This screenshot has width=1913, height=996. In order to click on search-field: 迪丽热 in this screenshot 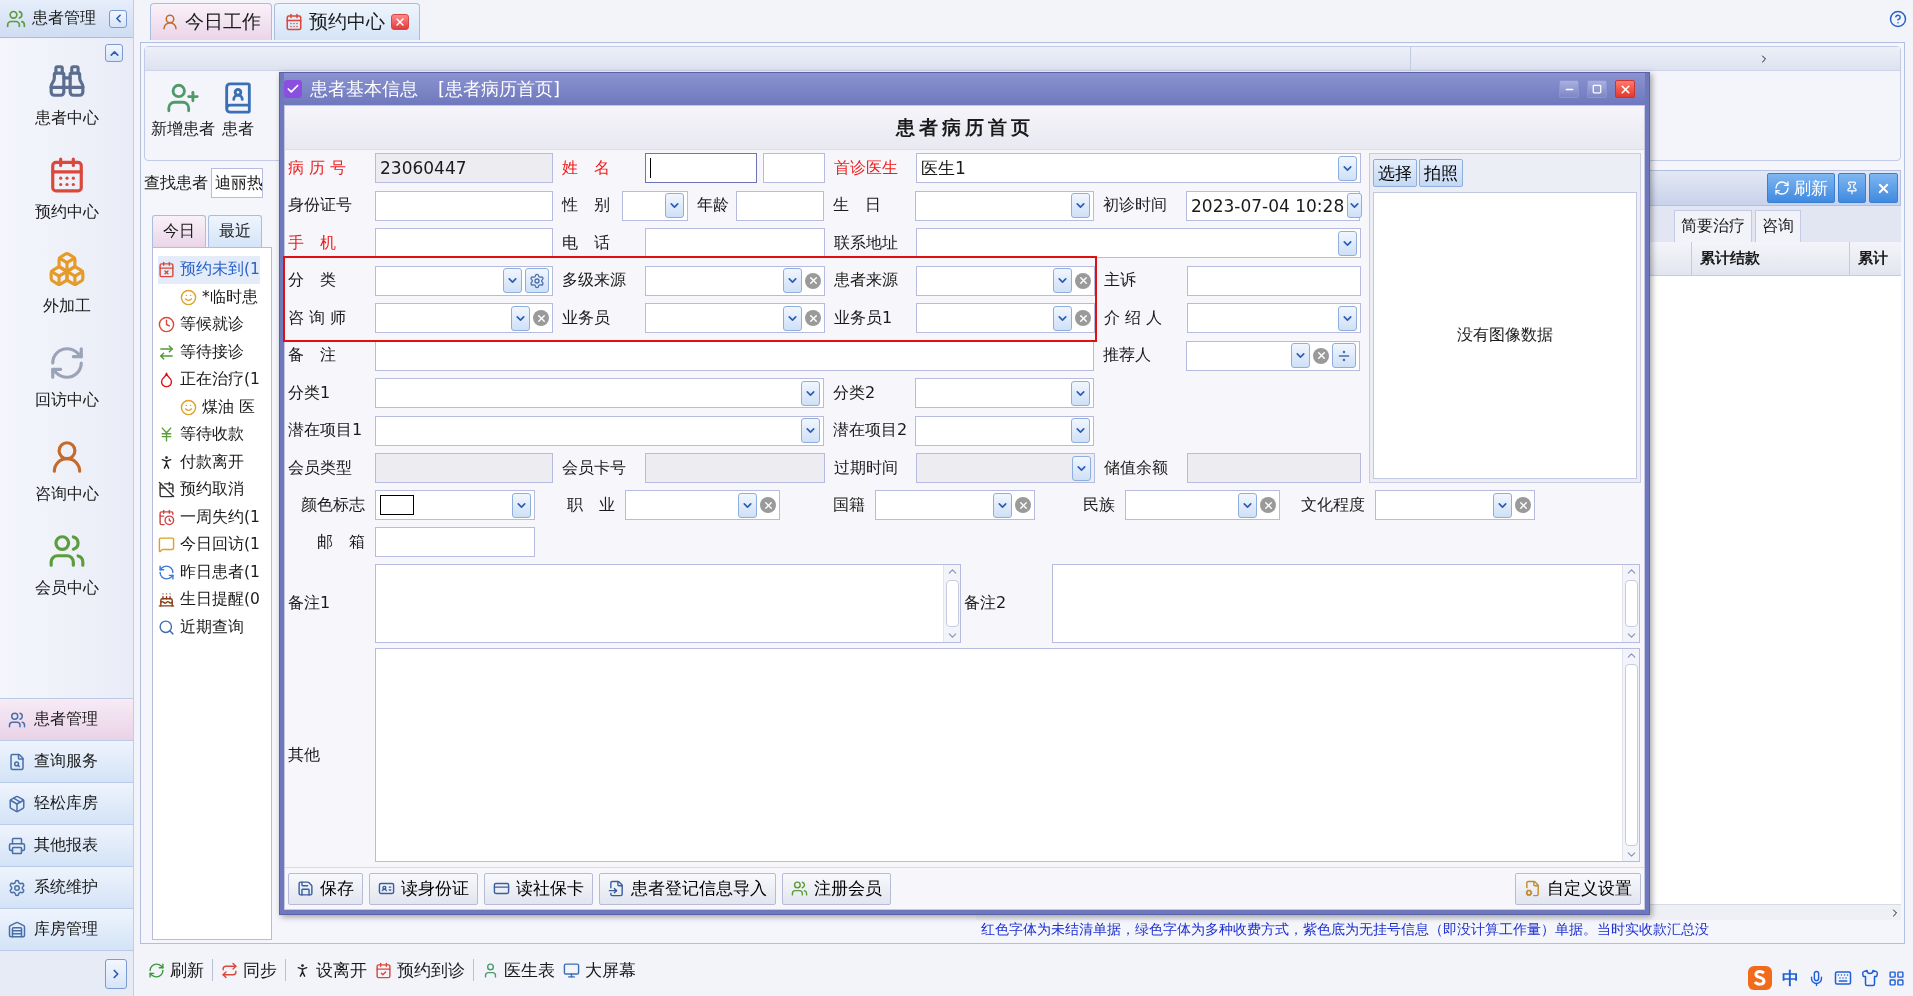, I will do `click(237, 183)`.